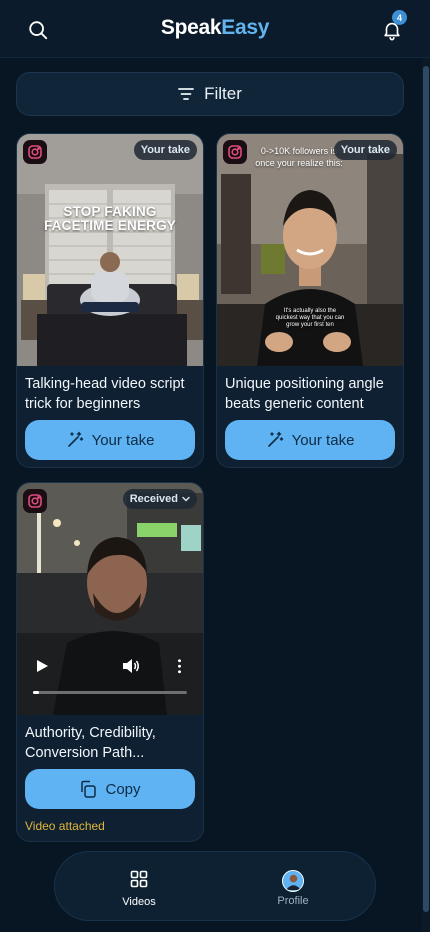  Describe the element at coordinates (399, 17) in the screenshot. I see `notification-badge: 4` at that location.